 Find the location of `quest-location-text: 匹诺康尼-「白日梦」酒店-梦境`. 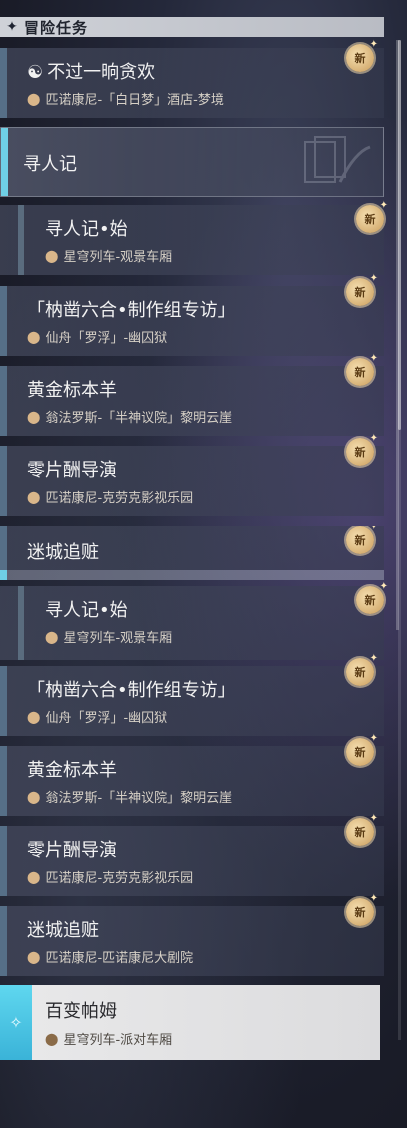

quest-location-text: 匹诺康尼-「白日梦」酒店-梦境 is located at coordinates (134, 100).